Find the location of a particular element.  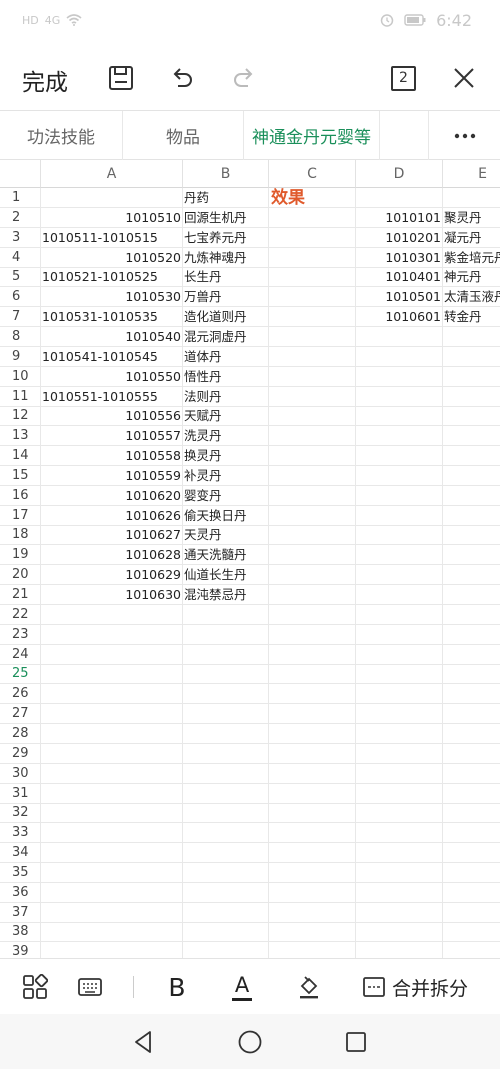

cell-b: 造化道则丹 is located at coordinates (226, 317).